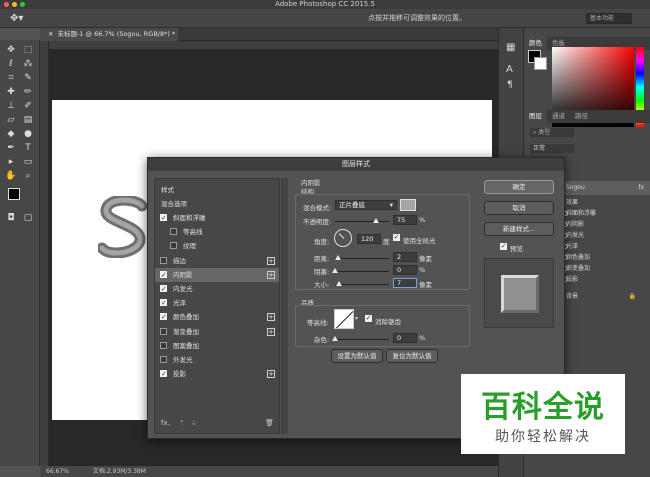  Describe the element at coordinates (405, 283) in the screenshot. I see `size-input: 7` at that location.